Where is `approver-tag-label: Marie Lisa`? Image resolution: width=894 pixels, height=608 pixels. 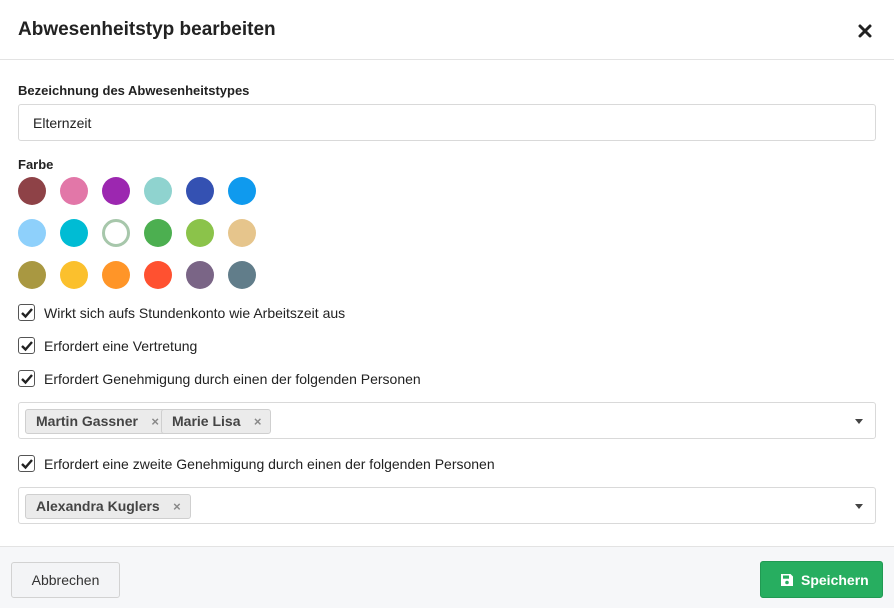 approver-tag-label: Marie Lisa is located at coordinates (206, 421).